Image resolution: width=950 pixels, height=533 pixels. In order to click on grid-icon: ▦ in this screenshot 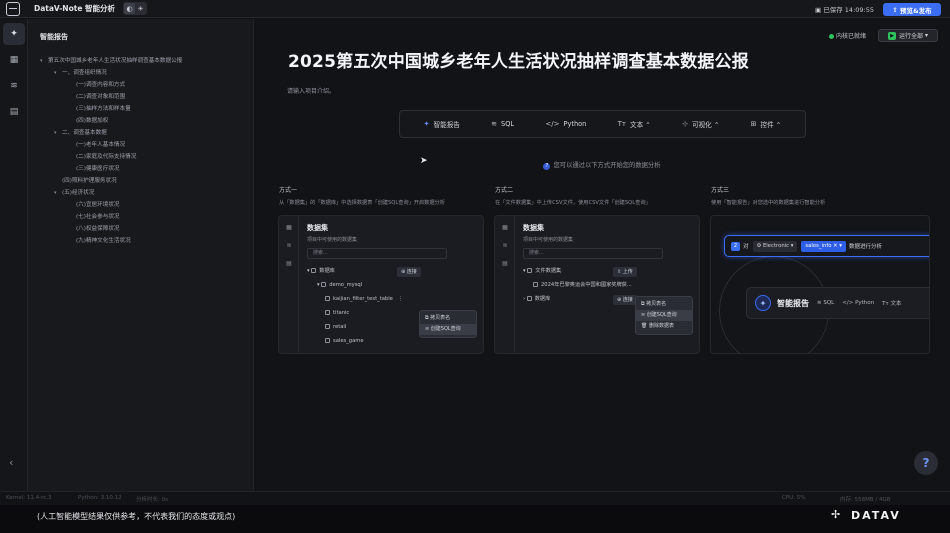, I will do `click(289, 227)`.